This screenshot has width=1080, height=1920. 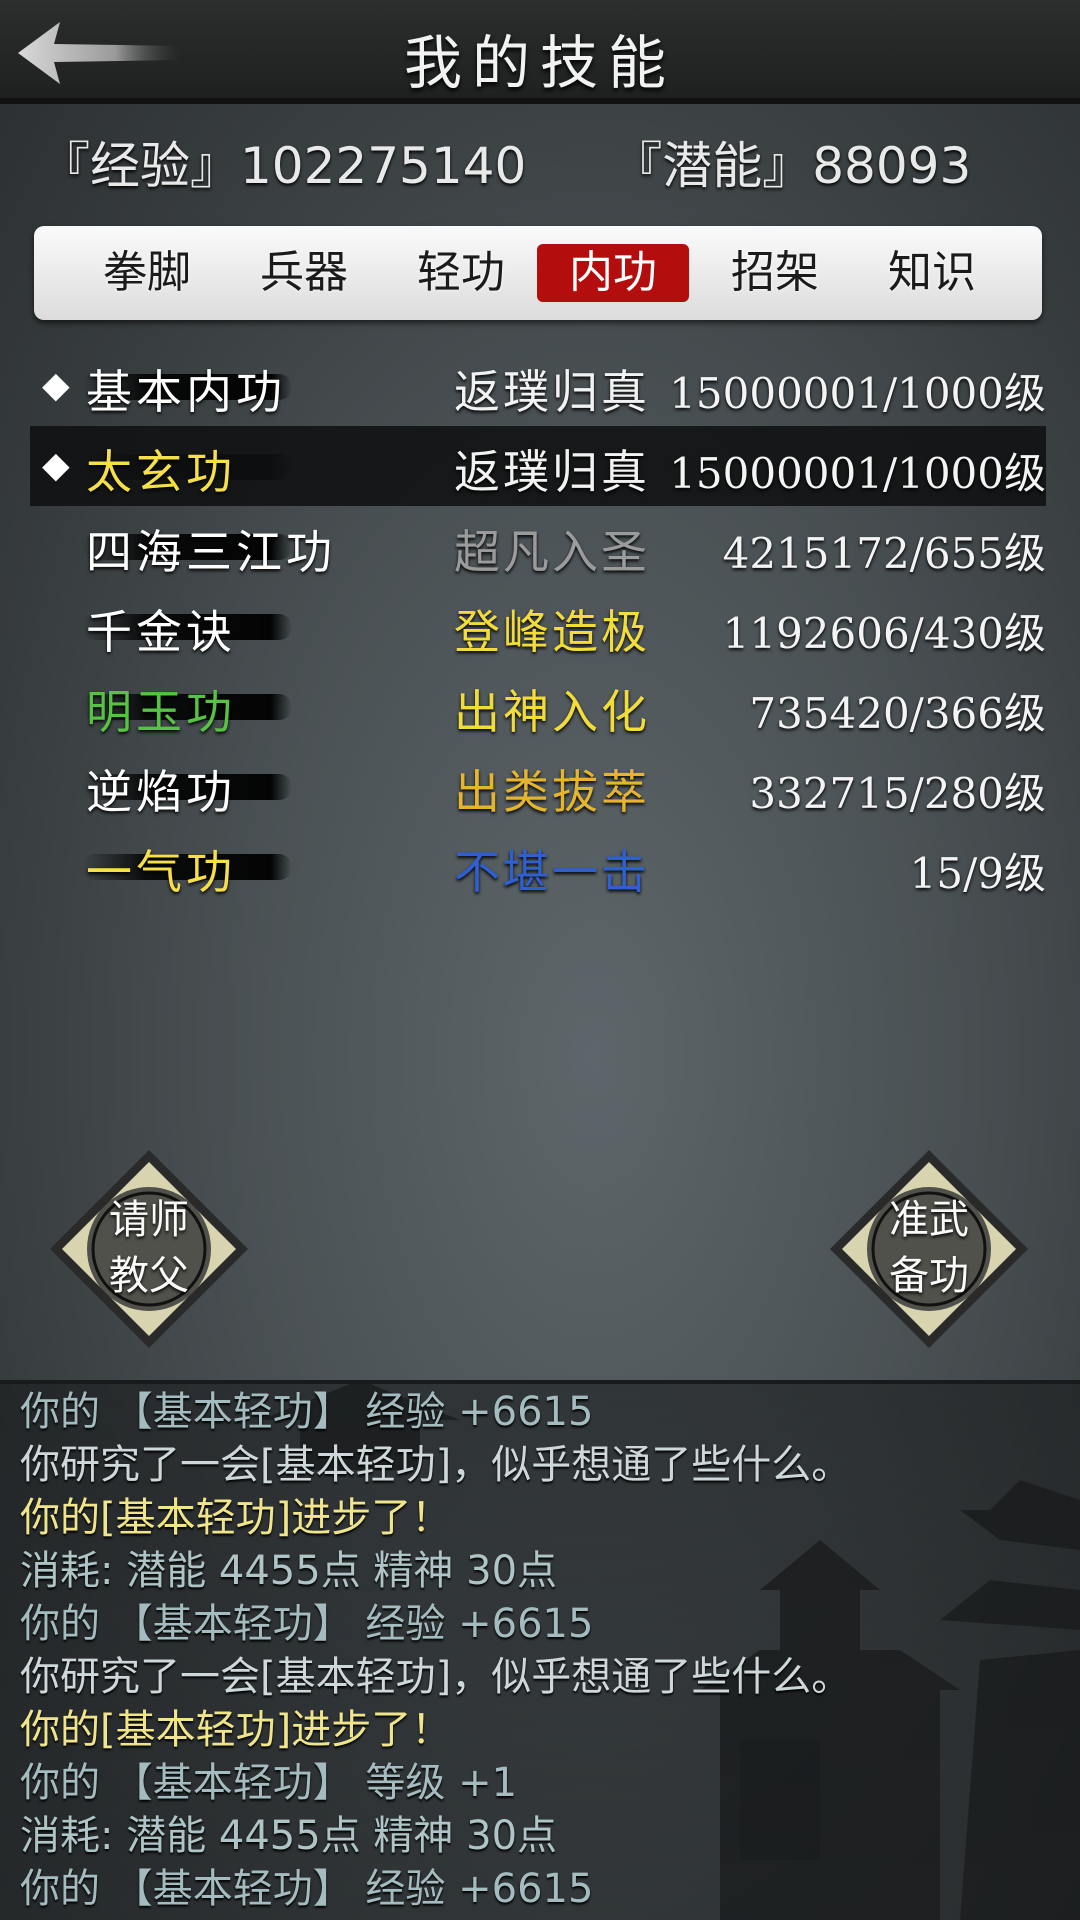 I want to click on potential-stat: 『潜能』88093, so click(x=792, y=166).